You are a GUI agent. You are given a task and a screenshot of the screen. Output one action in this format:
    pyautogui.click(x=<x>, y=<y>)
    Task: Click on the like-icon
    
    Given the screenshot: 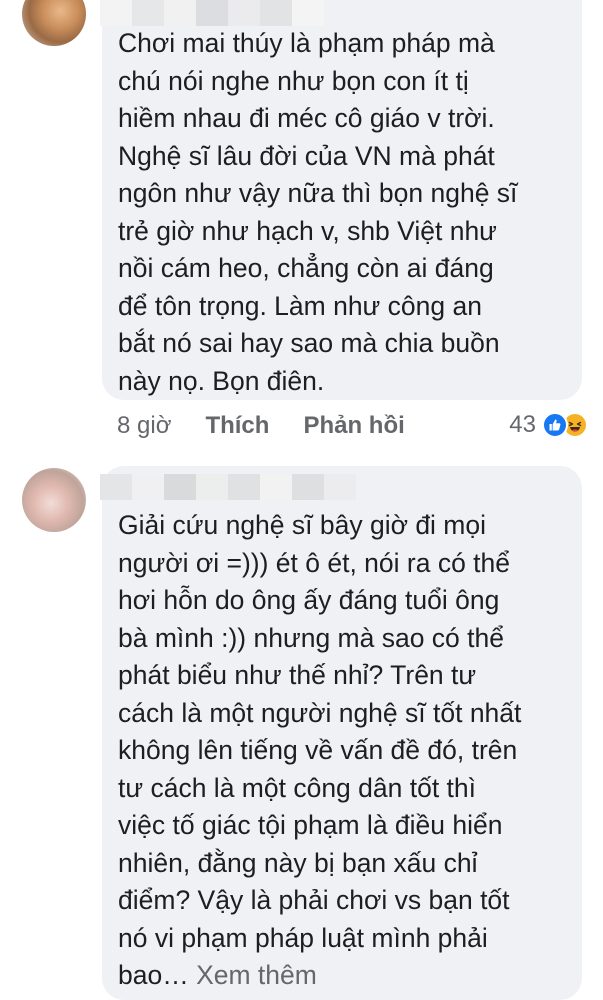 What is the action you would take?
    pyautogui.click(x=555, y=425)
    